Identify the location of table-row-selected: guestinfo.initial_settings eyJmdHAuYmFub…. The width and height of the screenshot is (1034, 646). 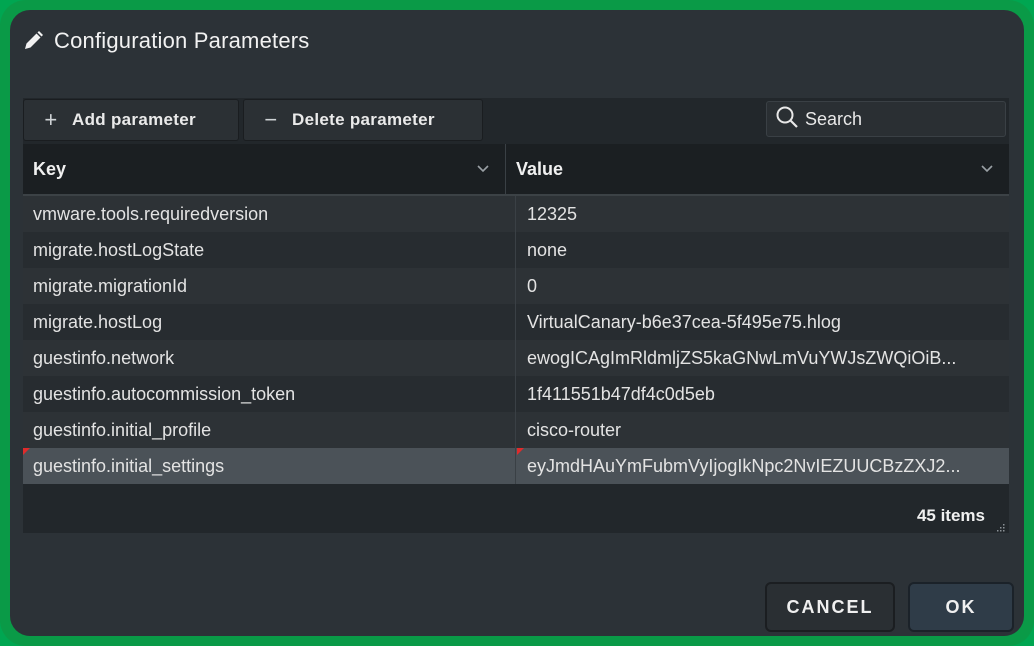
(516, 466).